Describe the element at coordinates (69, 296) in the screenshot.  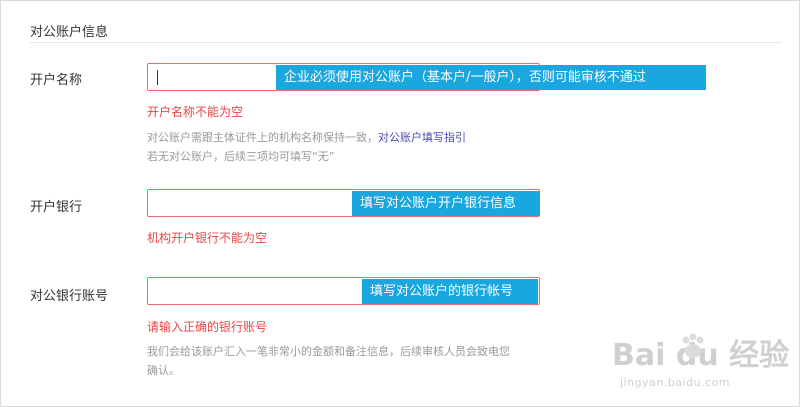
I see `account-number-label: 对公银行账号` at that location.